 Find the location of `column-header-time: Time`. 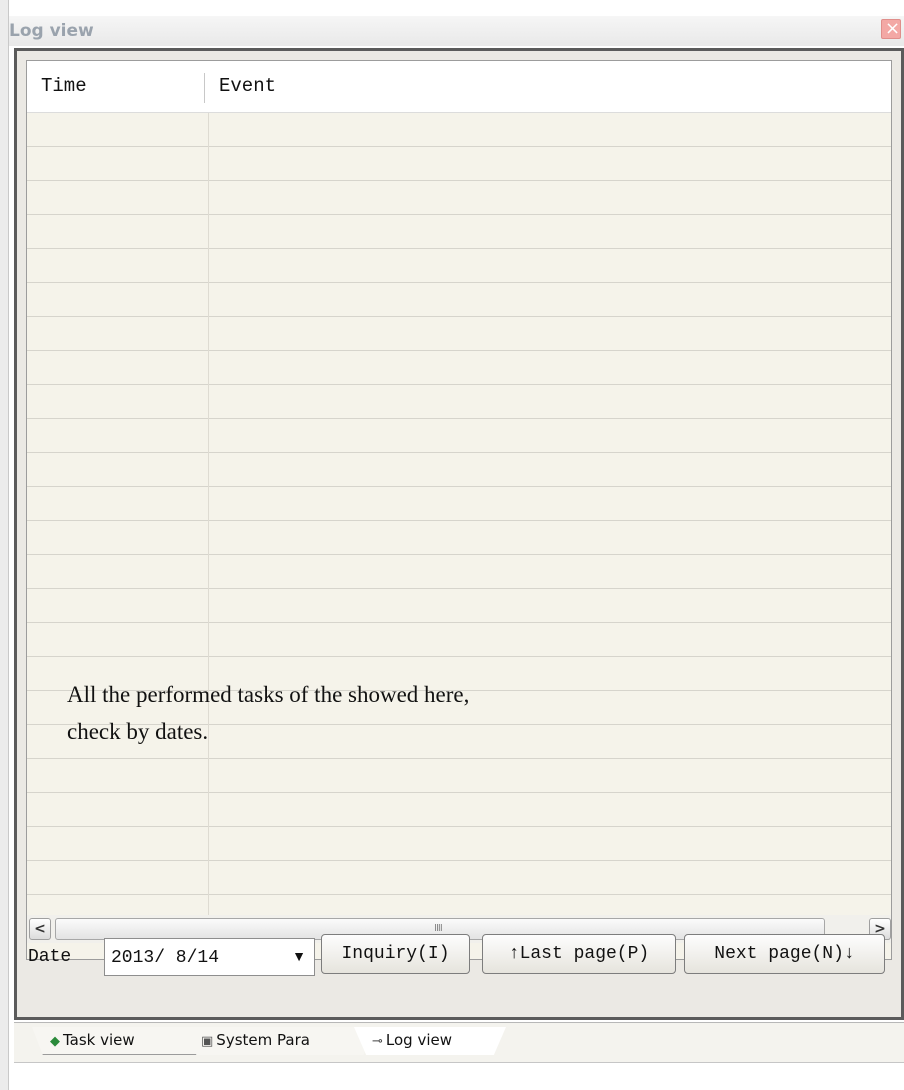

column-header-time: Time is located at coordinates (64, 86).